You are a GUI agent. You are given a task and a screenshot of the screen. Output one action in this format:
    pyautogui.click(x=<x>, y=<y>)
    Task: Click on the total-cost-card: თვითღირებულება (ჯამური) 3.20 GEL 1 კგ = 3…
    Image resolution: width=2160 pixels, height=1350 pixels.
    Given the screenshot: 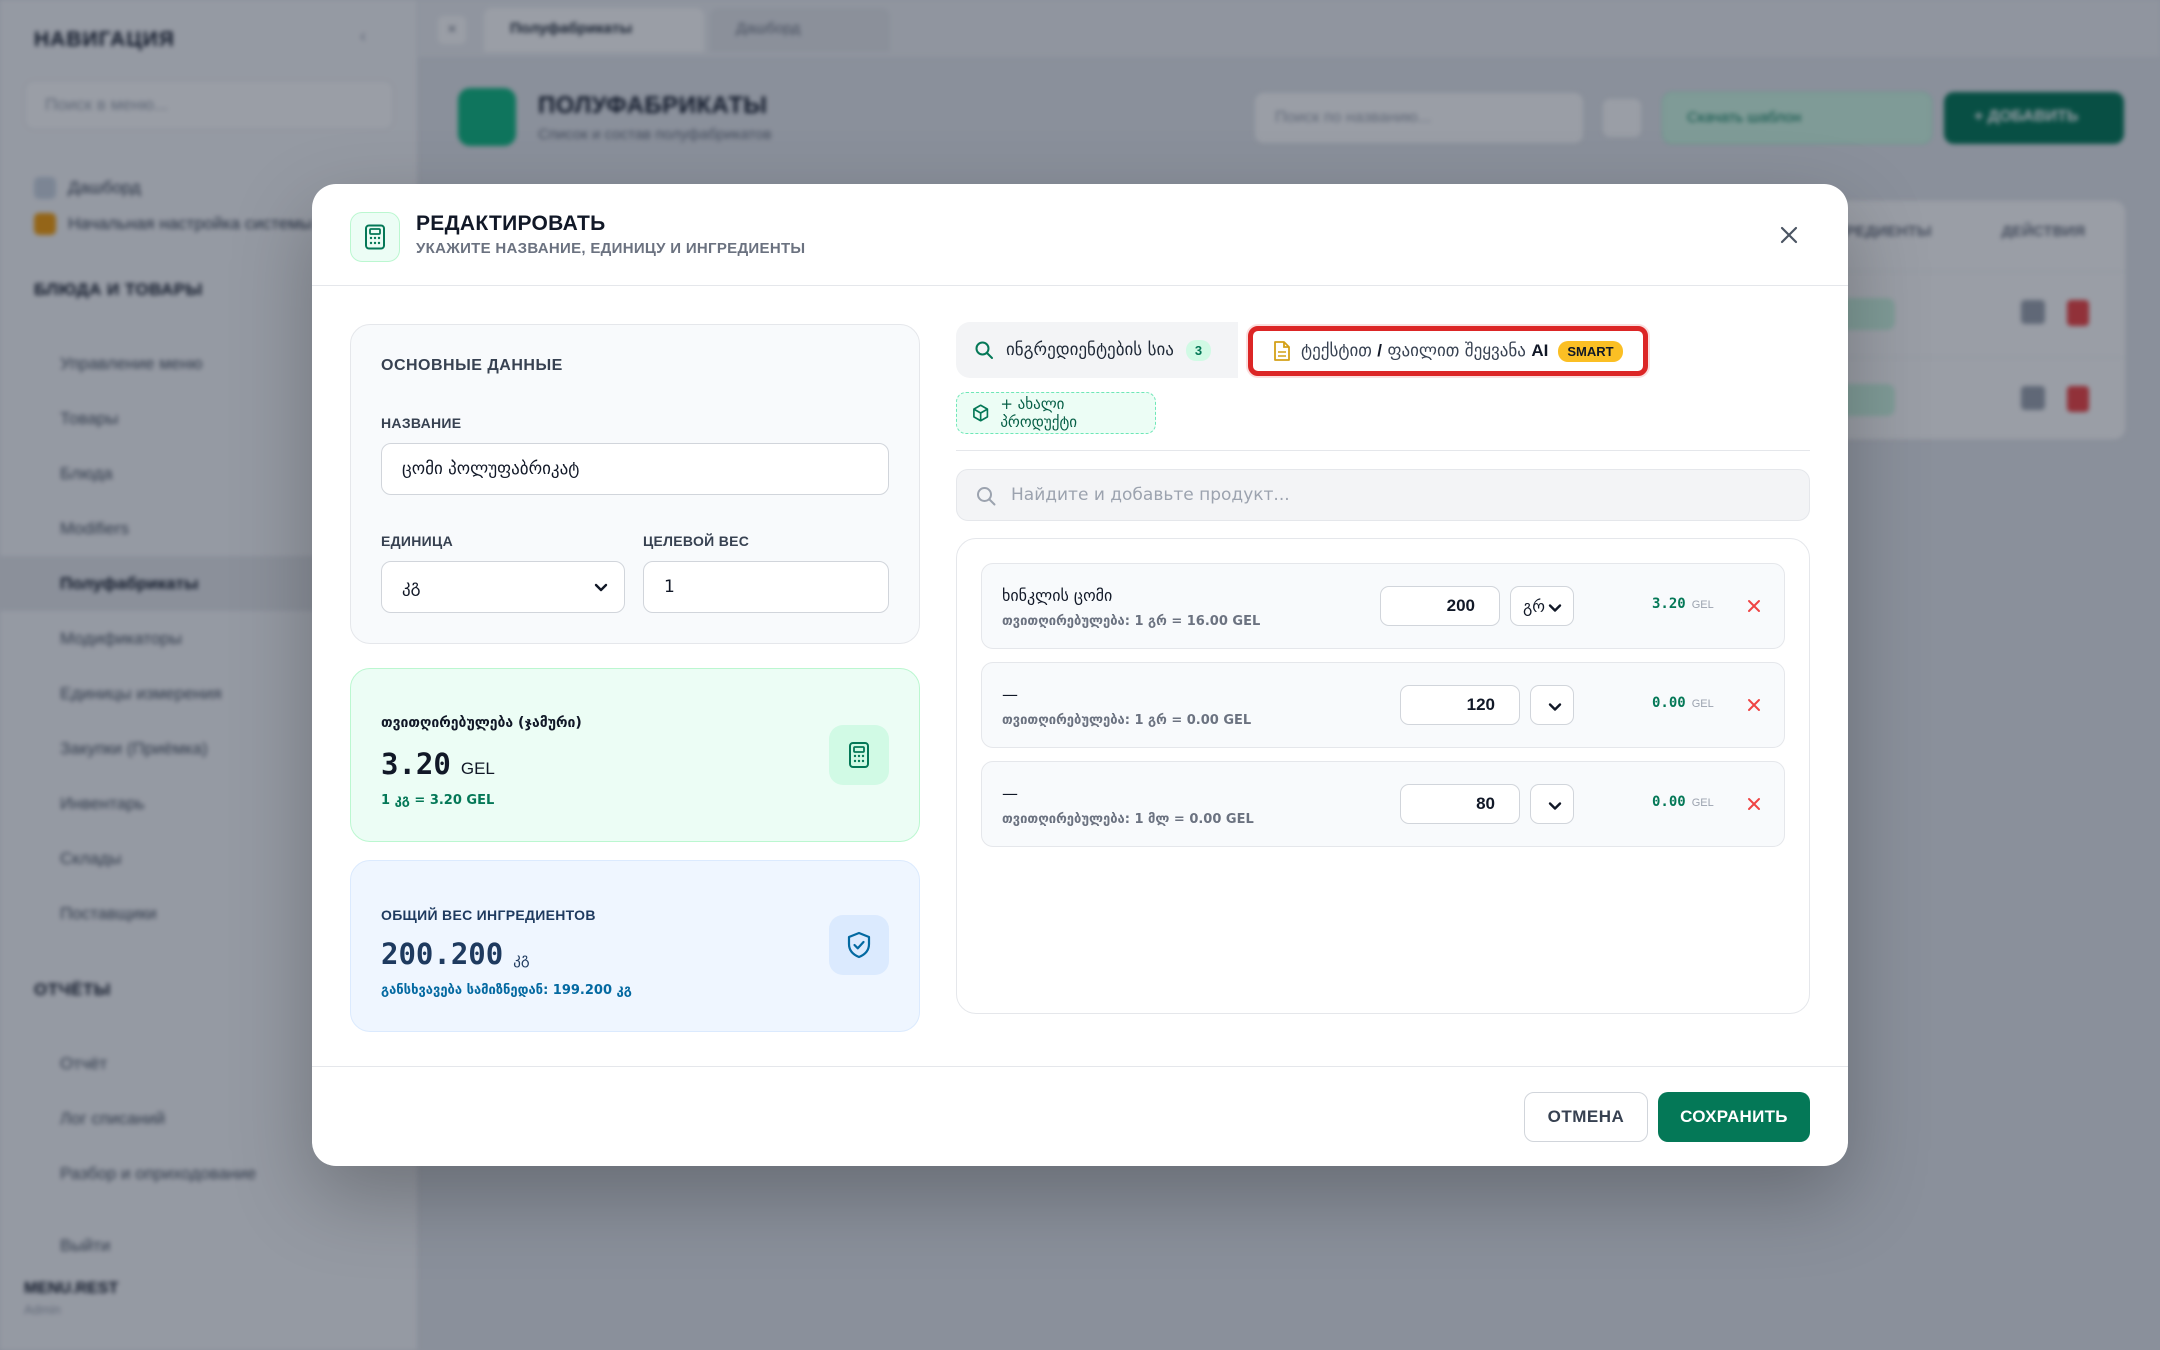 What is the action you would take?
    pyautogui.click(x=635, y=755)
    